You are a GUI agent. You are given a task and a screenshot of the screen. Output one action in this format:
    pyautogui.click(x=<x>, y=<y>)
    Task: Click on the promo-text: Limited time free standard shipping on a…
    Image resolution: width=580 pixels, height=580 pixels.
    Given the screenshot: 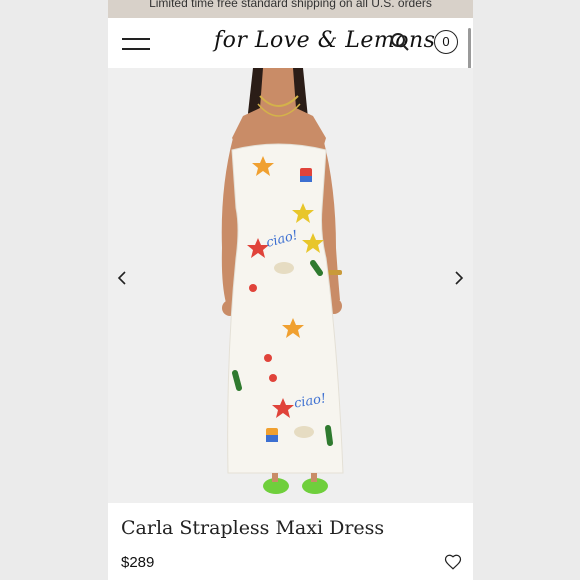 What is the action you would take?
    pyautogui.click(x=290, y=5)
    